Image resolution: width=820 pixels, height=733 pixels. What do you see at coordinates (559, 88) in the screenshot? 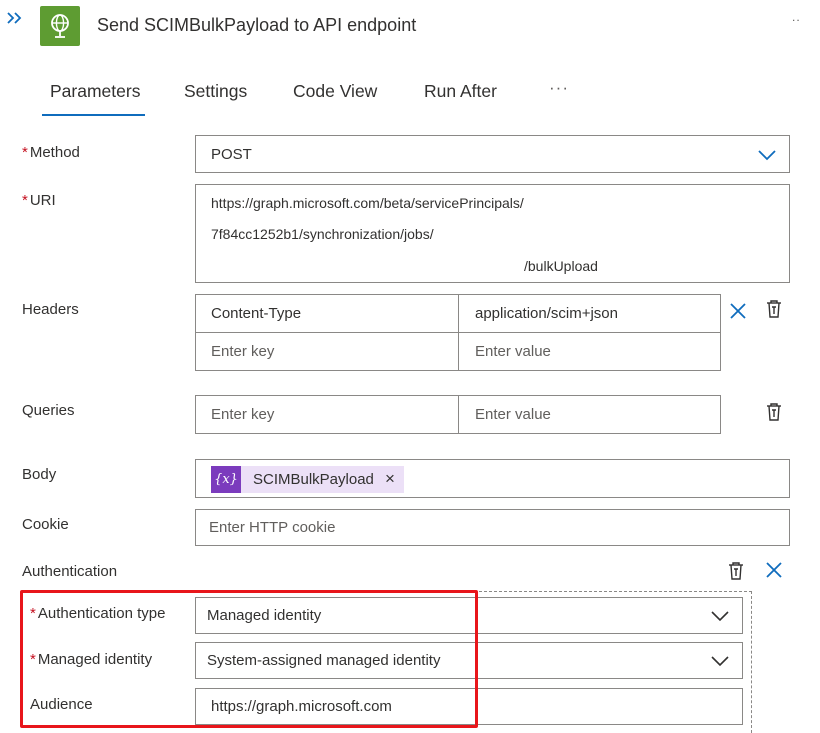
I see `tabs-more-icon: ···` at bounding box center [559, 88].